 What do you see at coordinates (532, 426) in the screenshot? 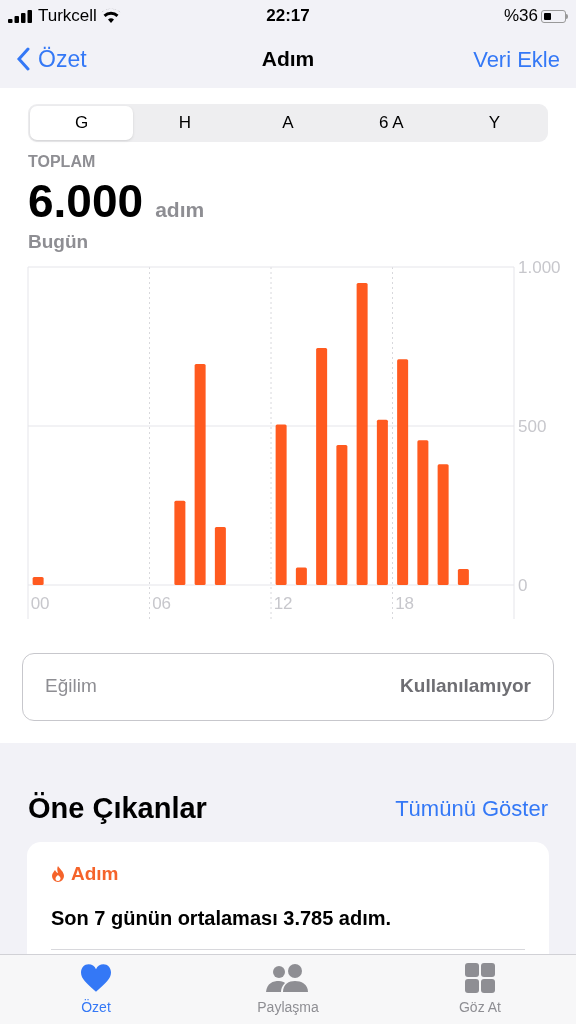
I see `axis-label: 500` at bounding box center [532, 426].